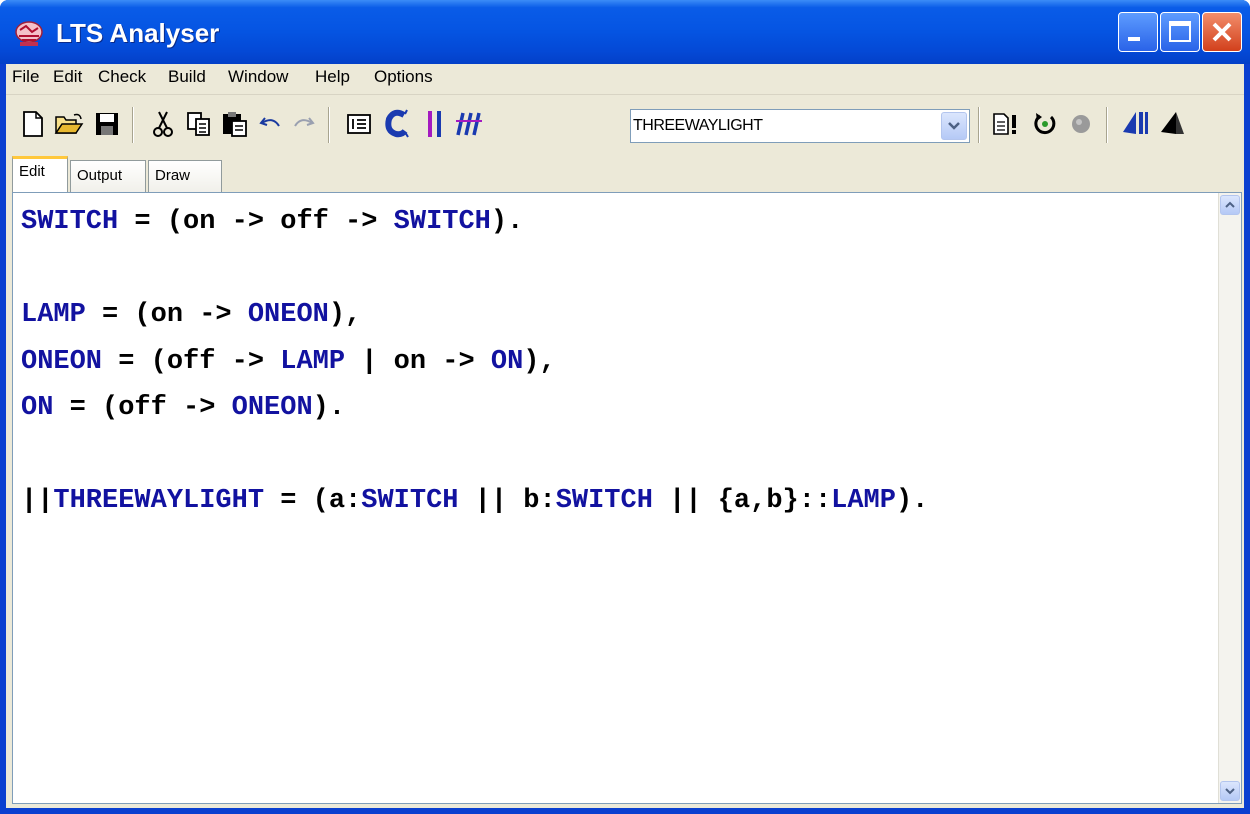  What do you see at coordinates (1180, 32) in the screenshot?
I see `maximize-button` at bounding box center [1180, 32].